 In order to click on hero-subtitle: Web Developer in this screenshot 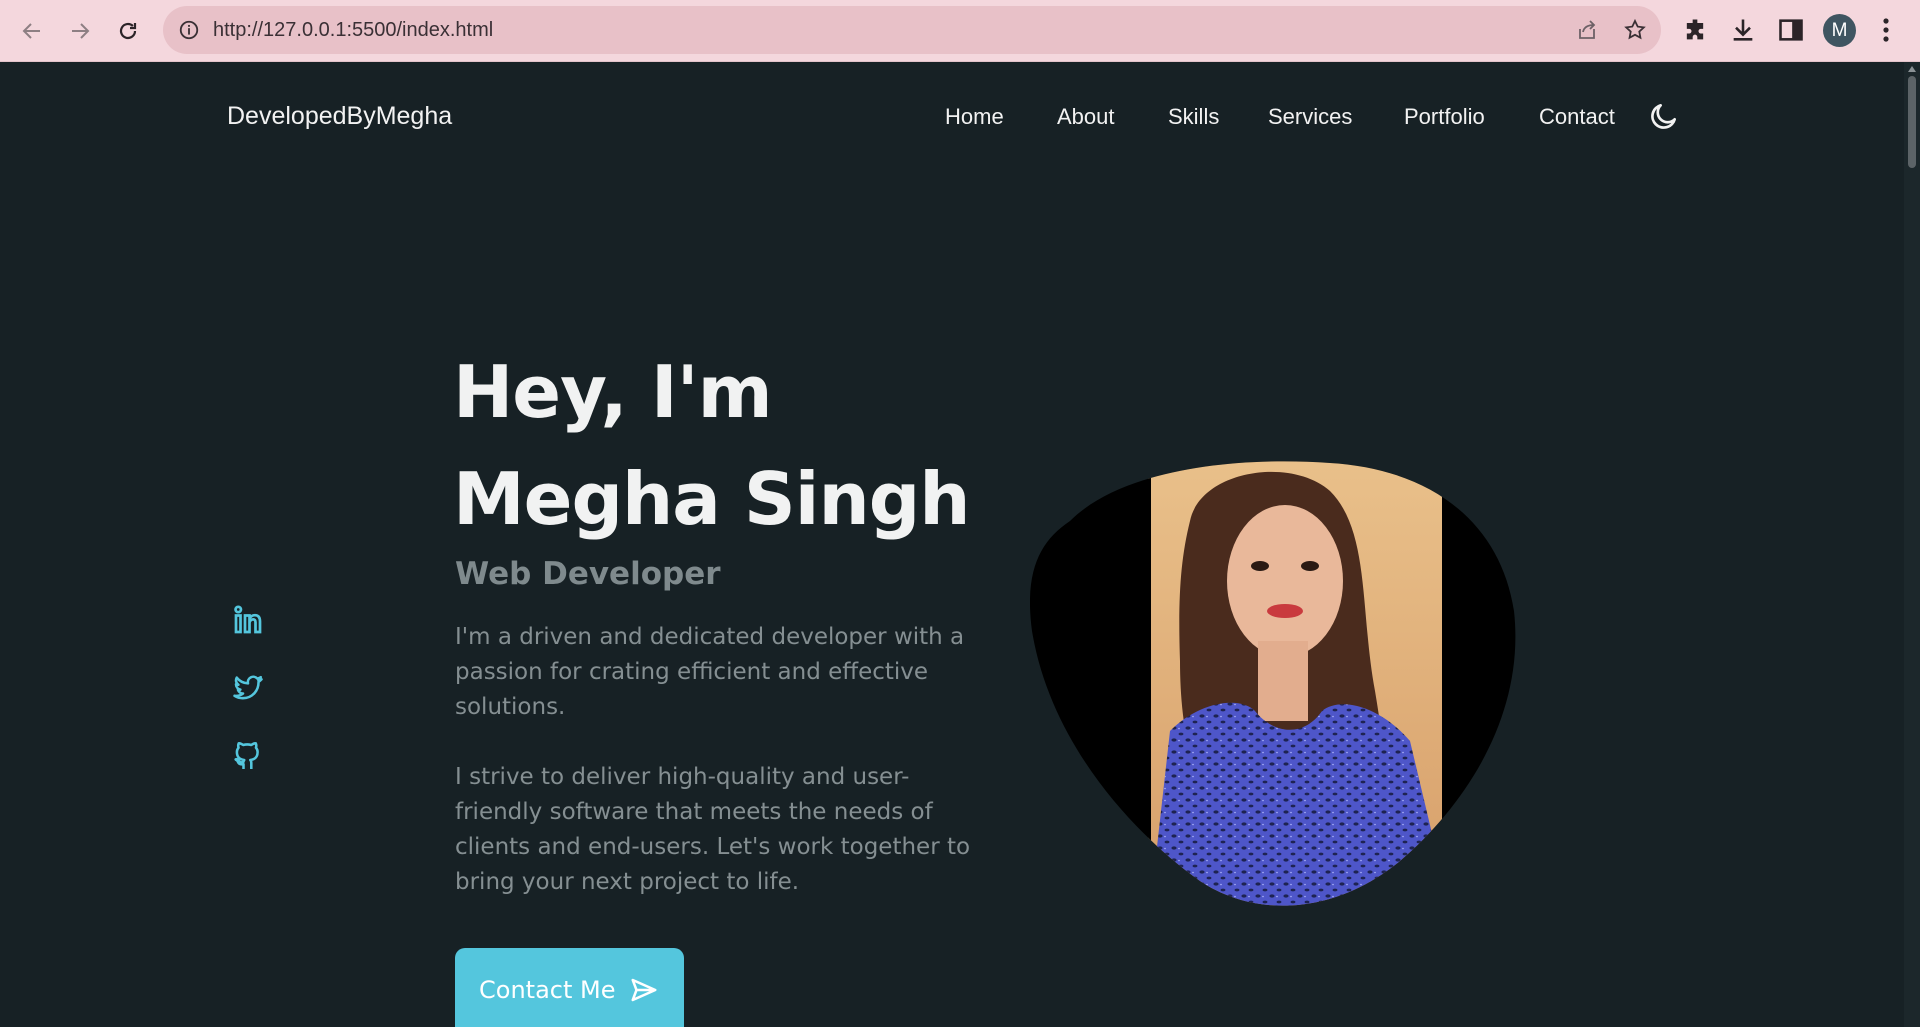, I will do `click(588, 574)`.